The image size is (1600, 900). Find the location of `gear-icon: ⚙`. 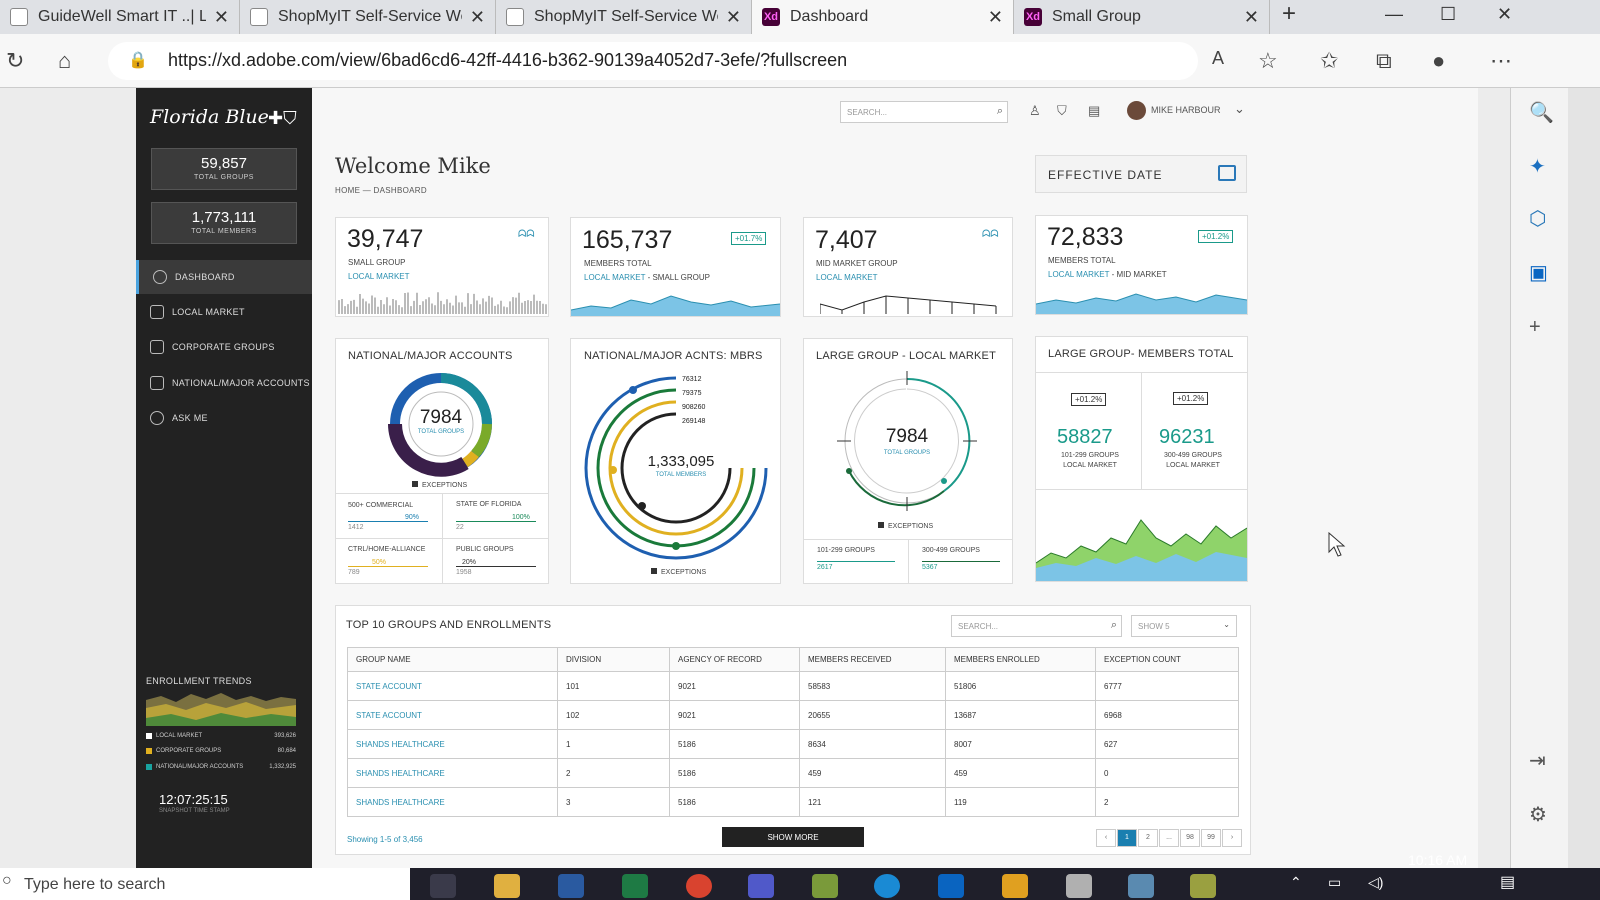

gear-icon: ⚙ is located at coordinates (1538, 814).